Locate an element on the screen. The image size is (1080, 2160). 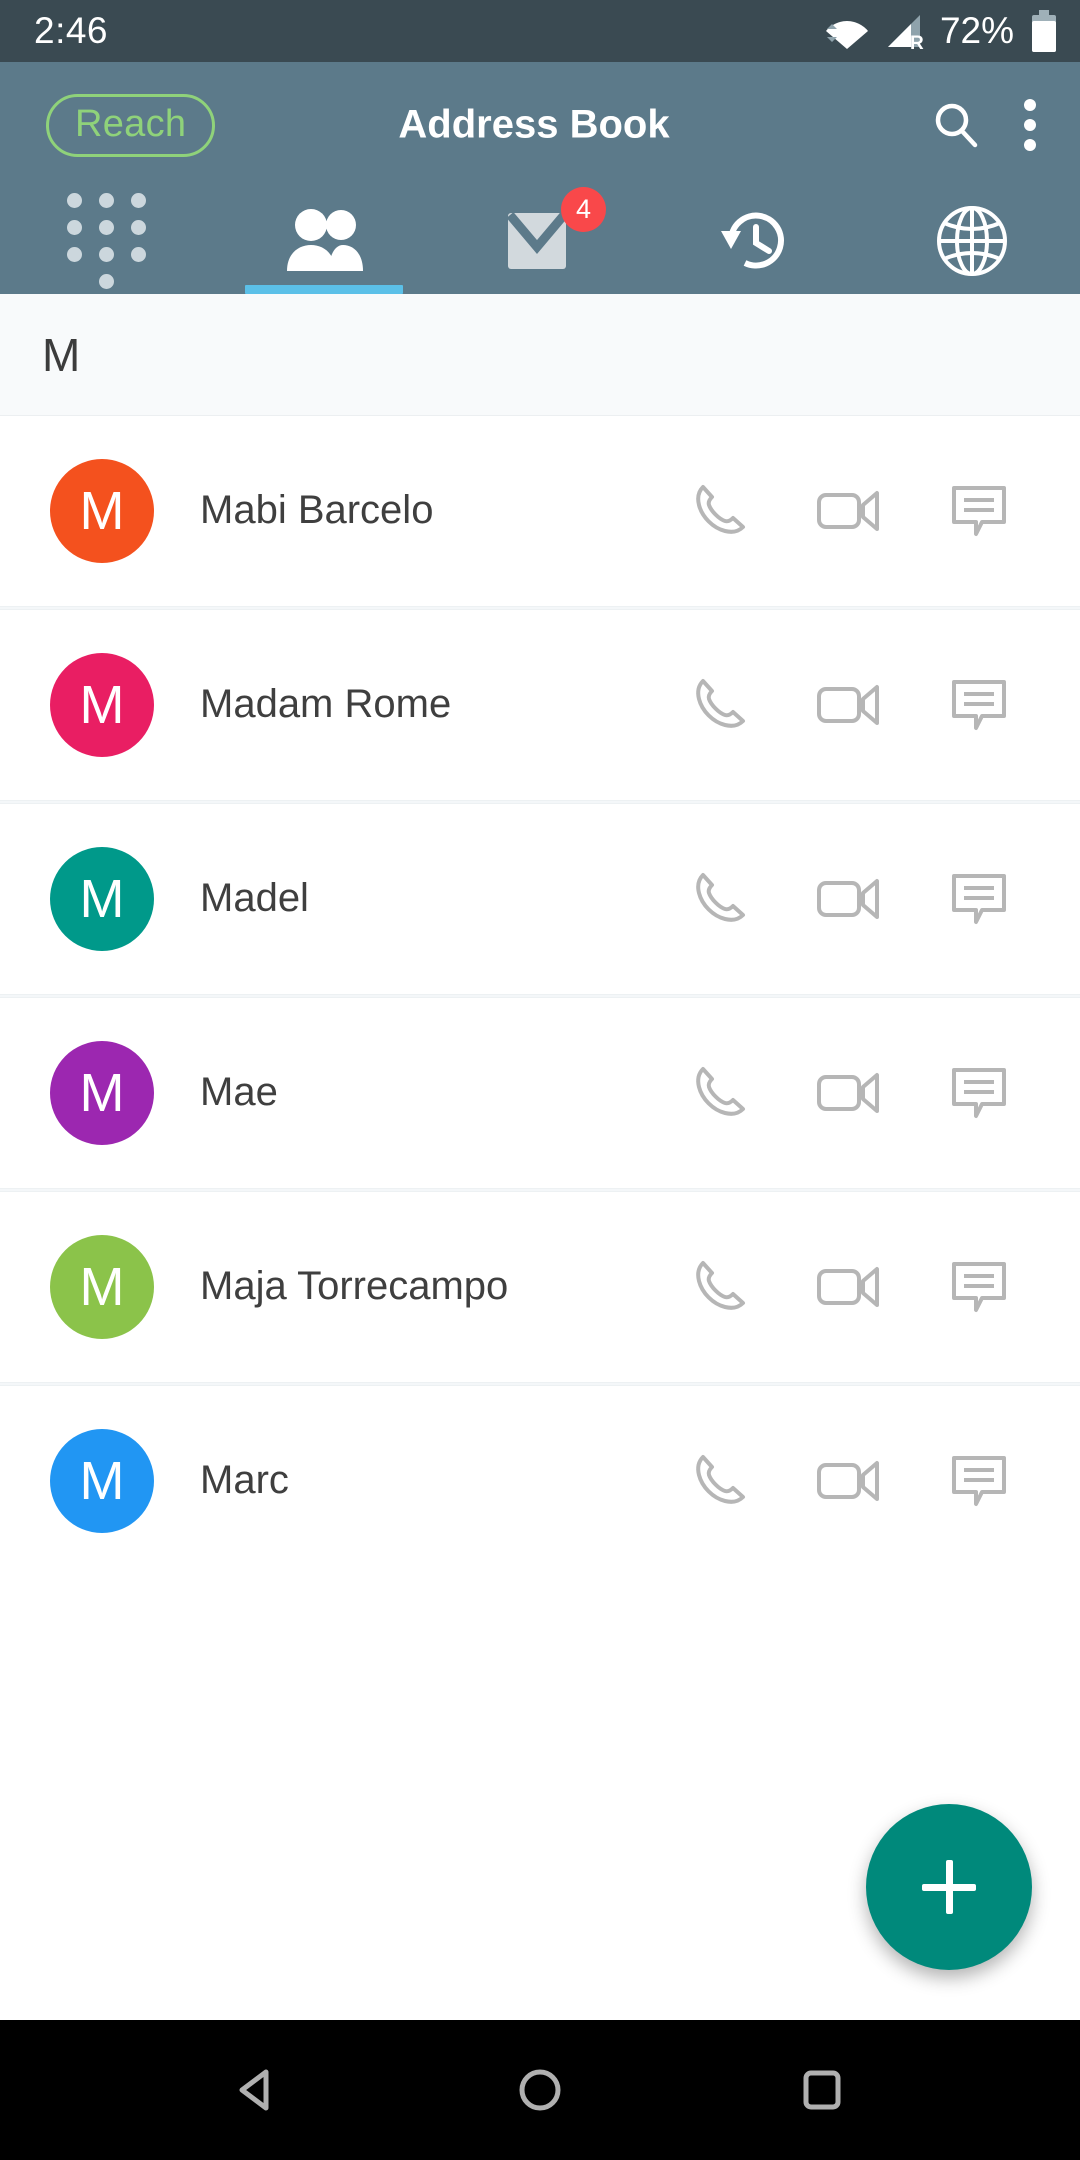
overflow-menu-icon is located at coordinates (1030, 125).